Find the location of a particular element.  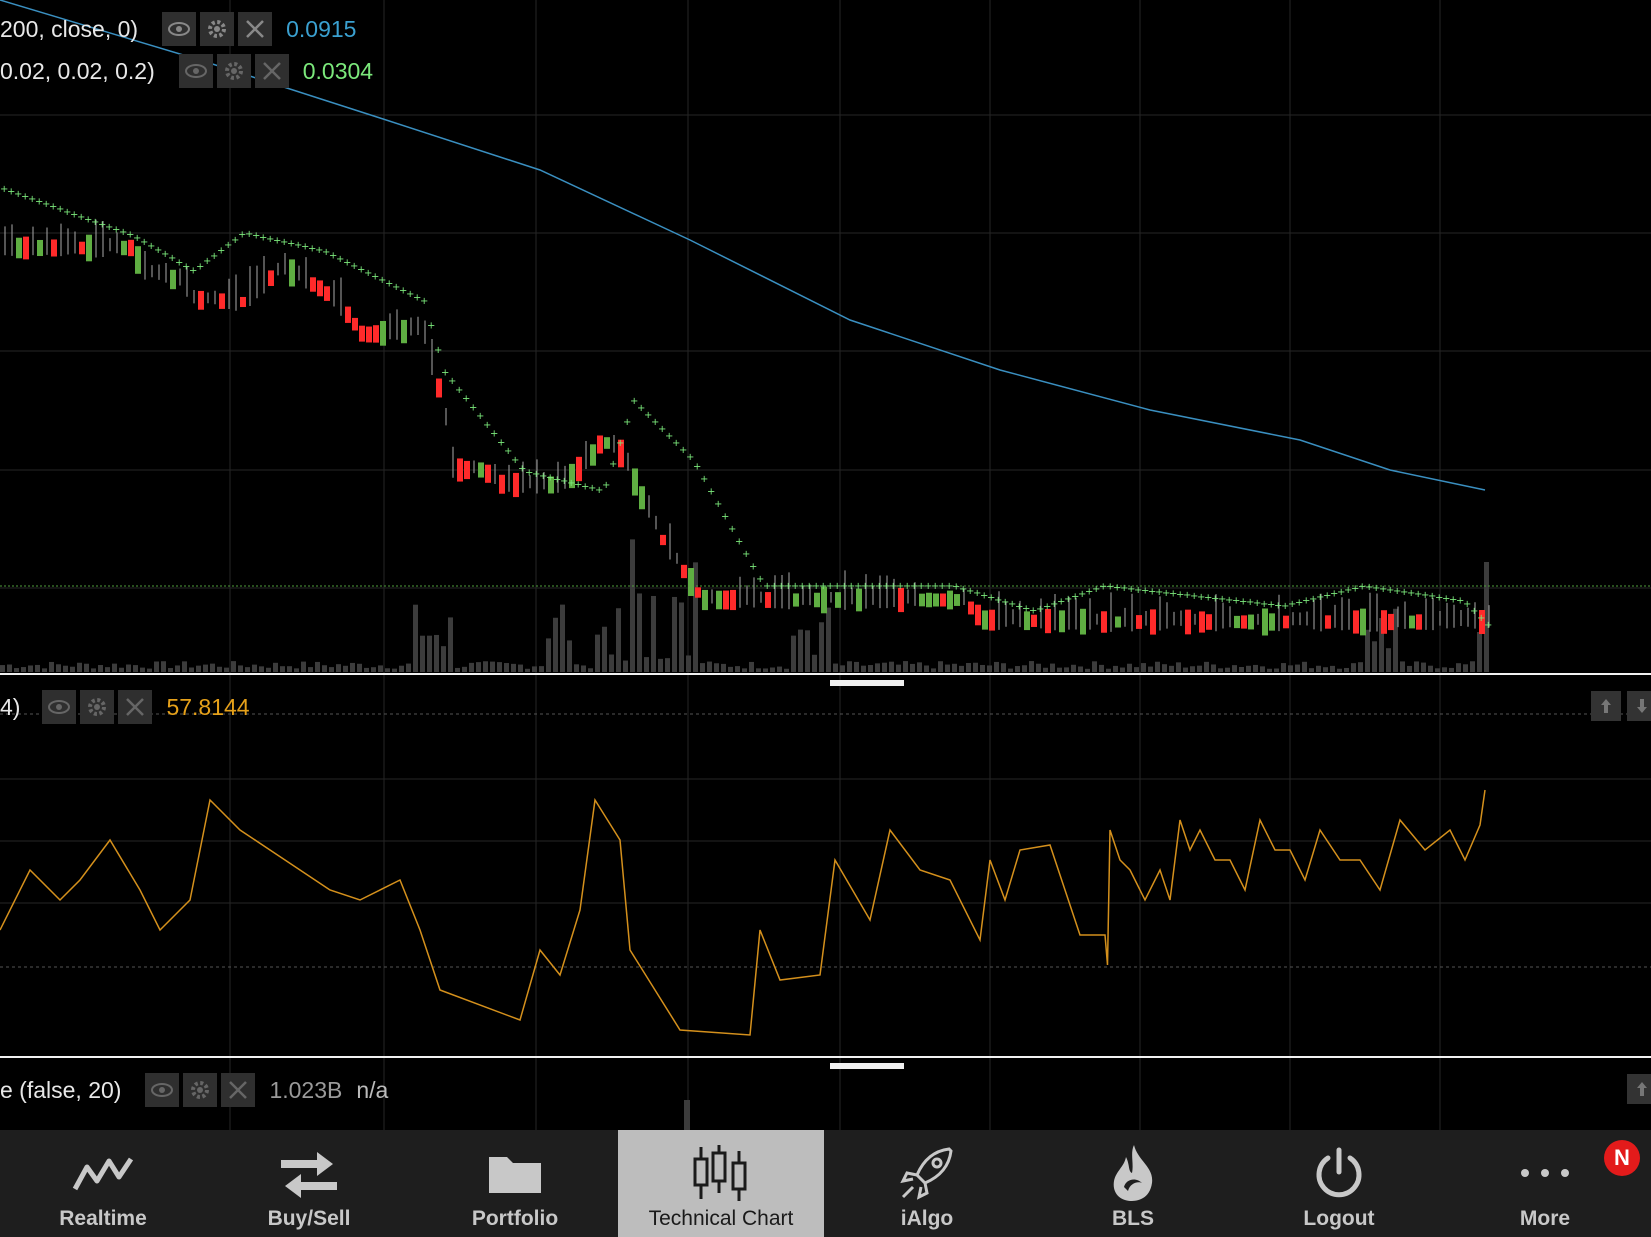

tab-label: Realtime is located at coordinates (103, 1218).